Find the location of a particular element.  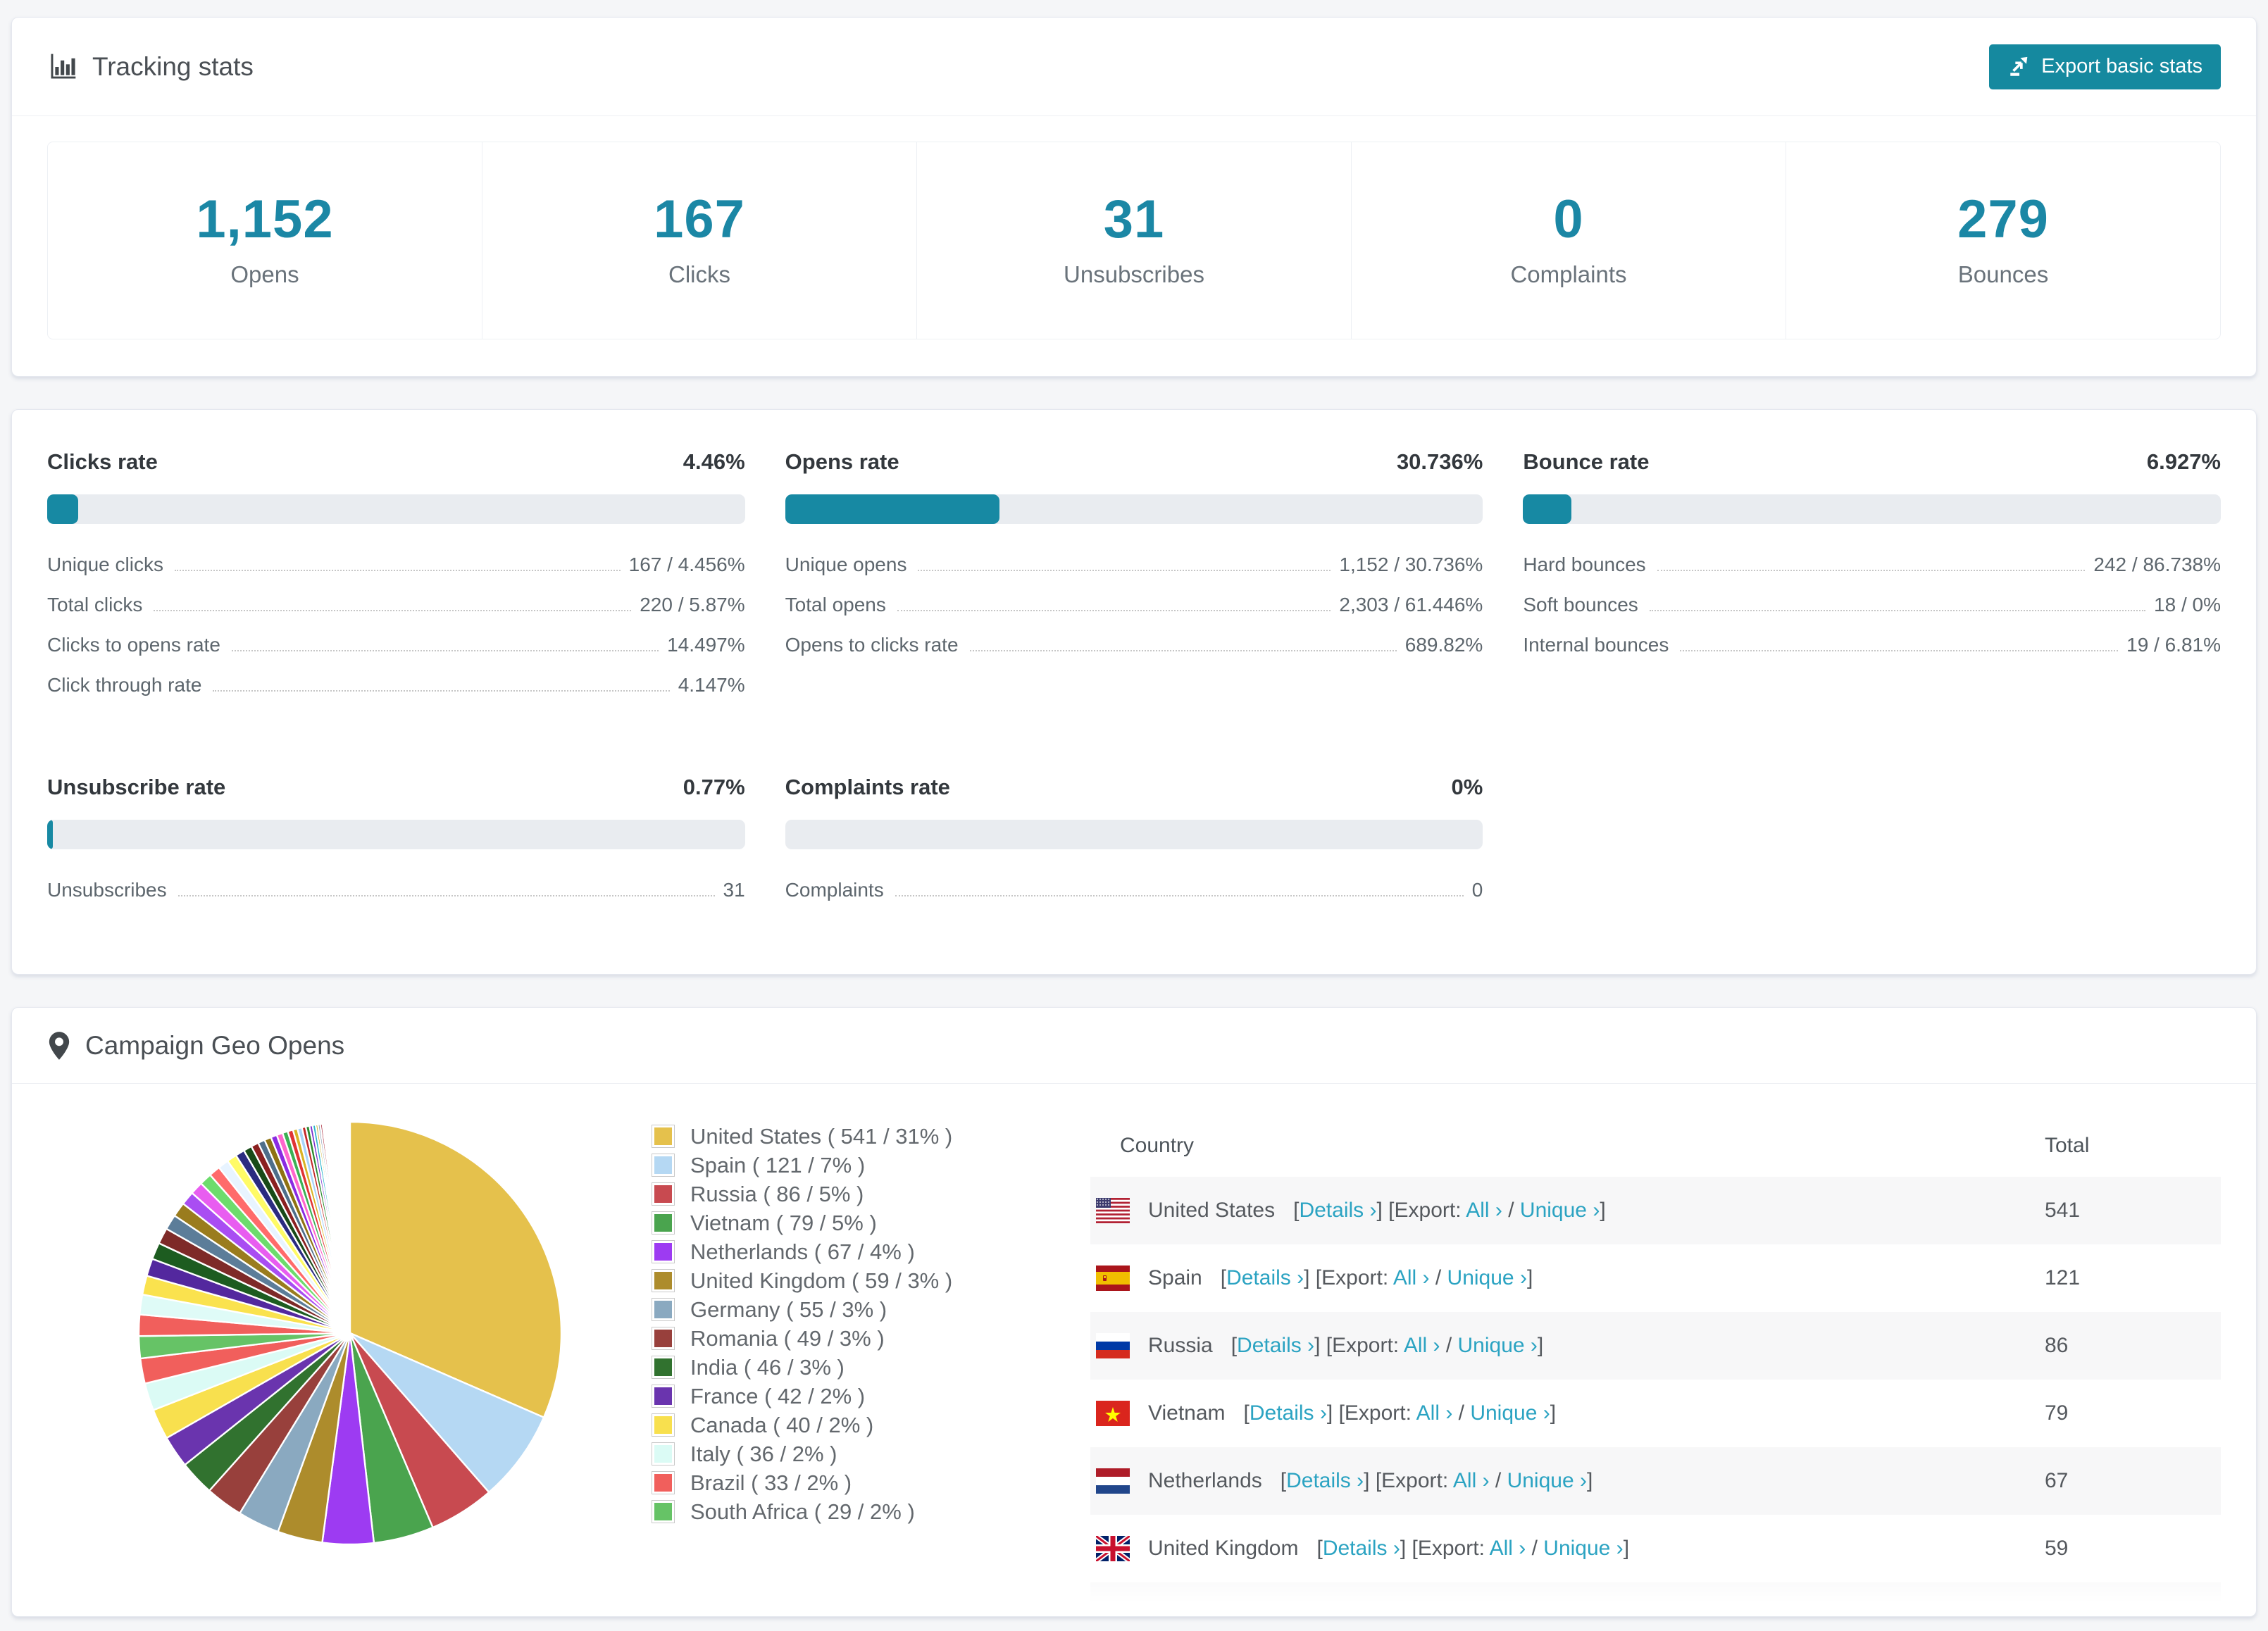

details-link-nl: Details › is located at coordinates (1325, 1481).